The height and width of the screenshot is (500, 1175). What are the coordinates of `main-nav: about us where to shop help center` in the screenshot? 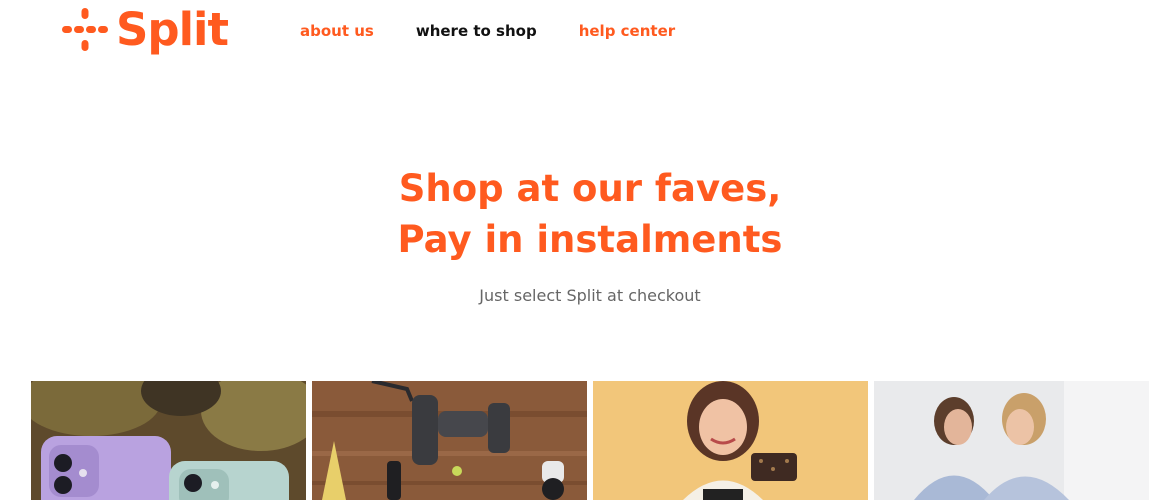 It's located at (508, 31).